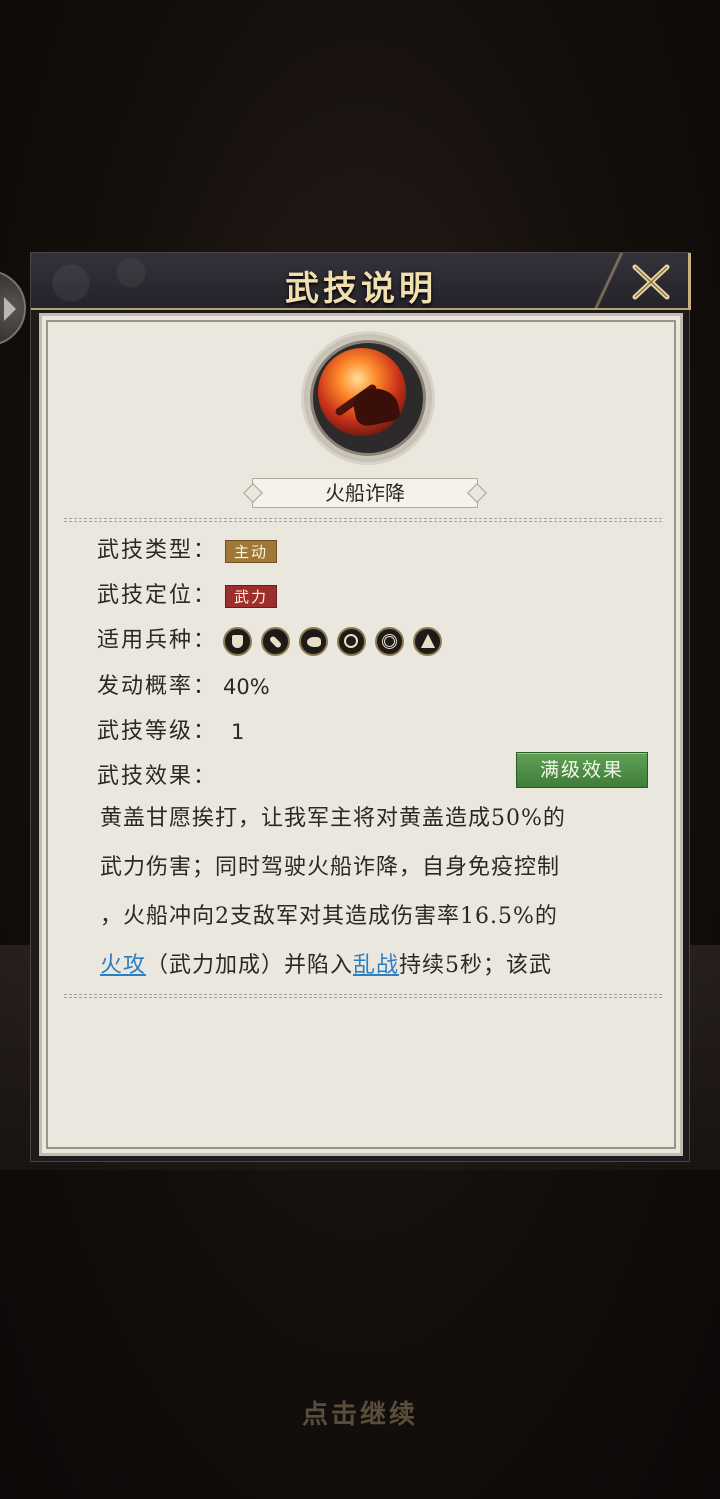  I want to click on trigger-chance-row: 发动概率： 40%, so click(183, 687).